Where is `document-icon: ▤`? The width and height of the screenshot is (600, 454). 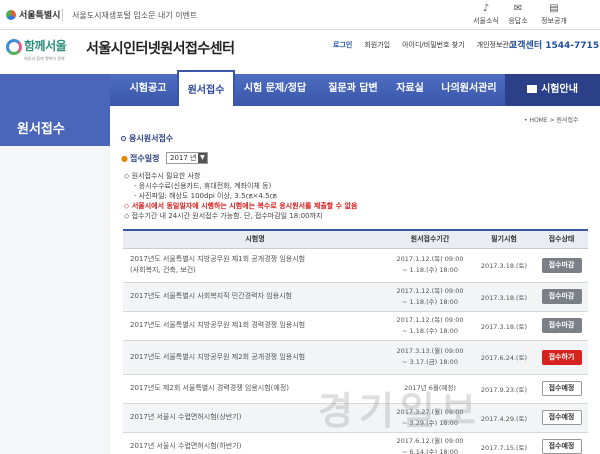
document-icon: ▤ is located at coordinates (554, 8).